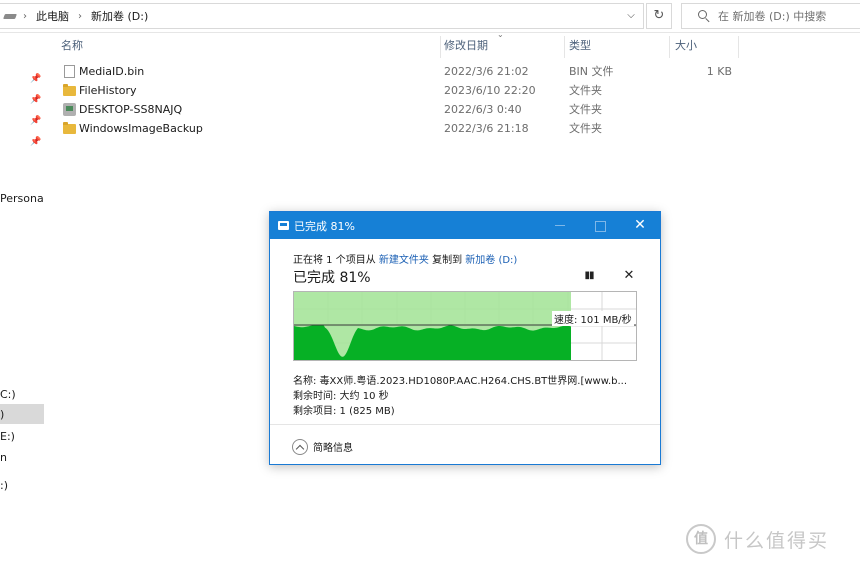  What do you see at coordinates (22, 198) in the screenshot?
I see `nav-item-personal: Persona` at bounding box center [22, 198].